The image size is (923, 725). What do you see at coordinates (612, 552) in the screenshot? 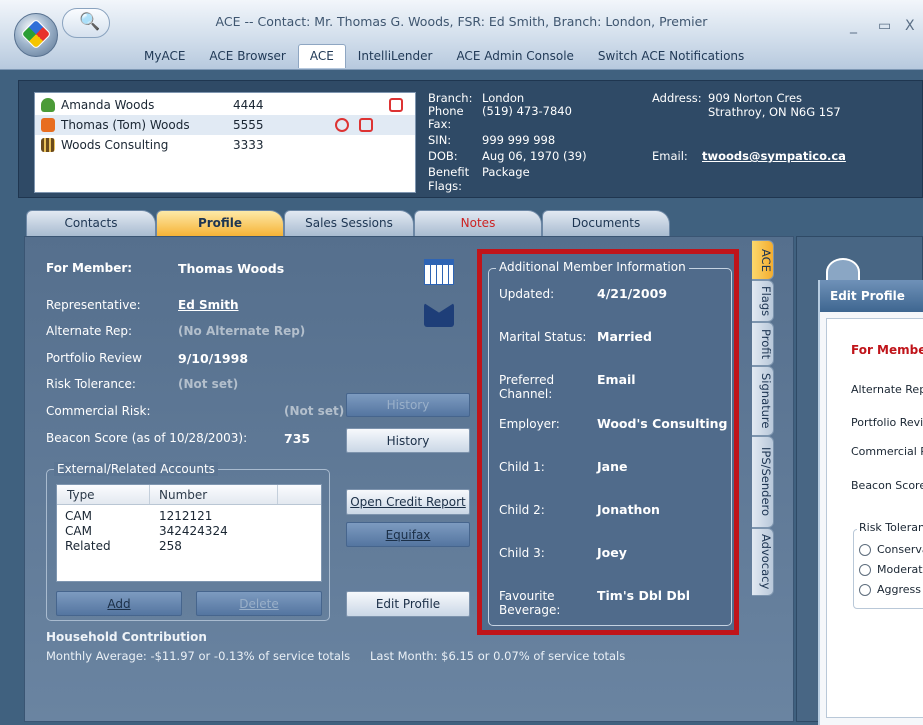
I see `child3-value: Joey` at bounding box center [612, 552].